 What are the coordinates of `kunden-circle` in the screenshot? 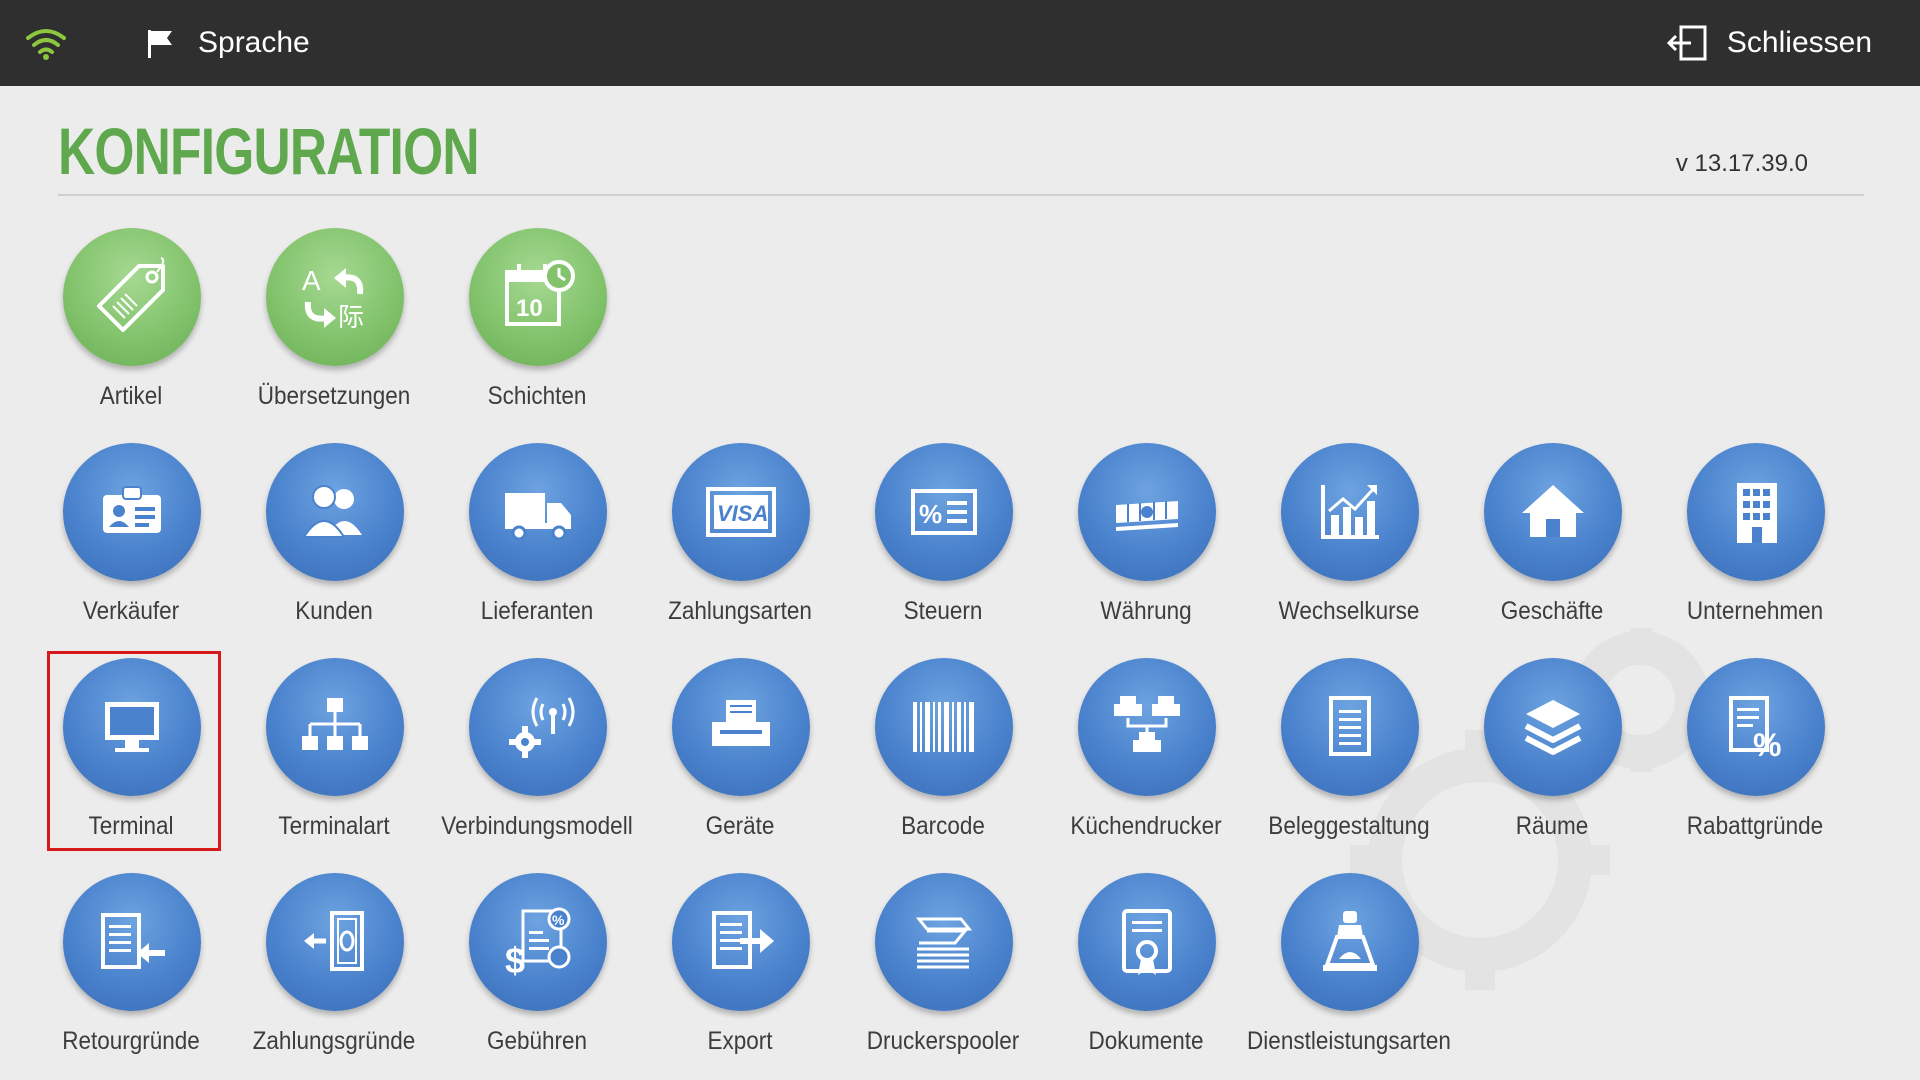 It's located at (335, 512).